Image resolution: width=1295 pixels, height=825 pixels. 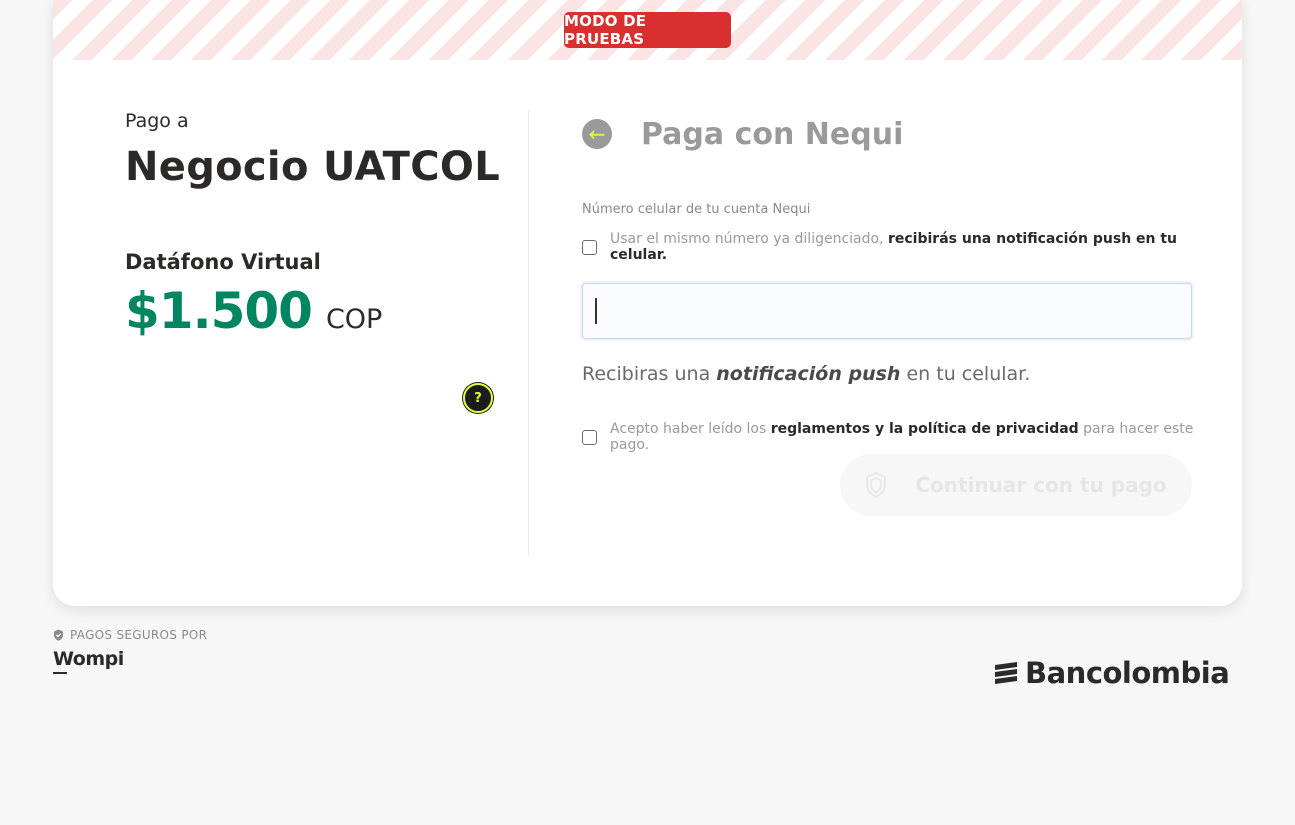 What do you see at coordinates (589, 247) in the screenshot?
I see `same-number-checkbox` at bounding box center [589, 247].